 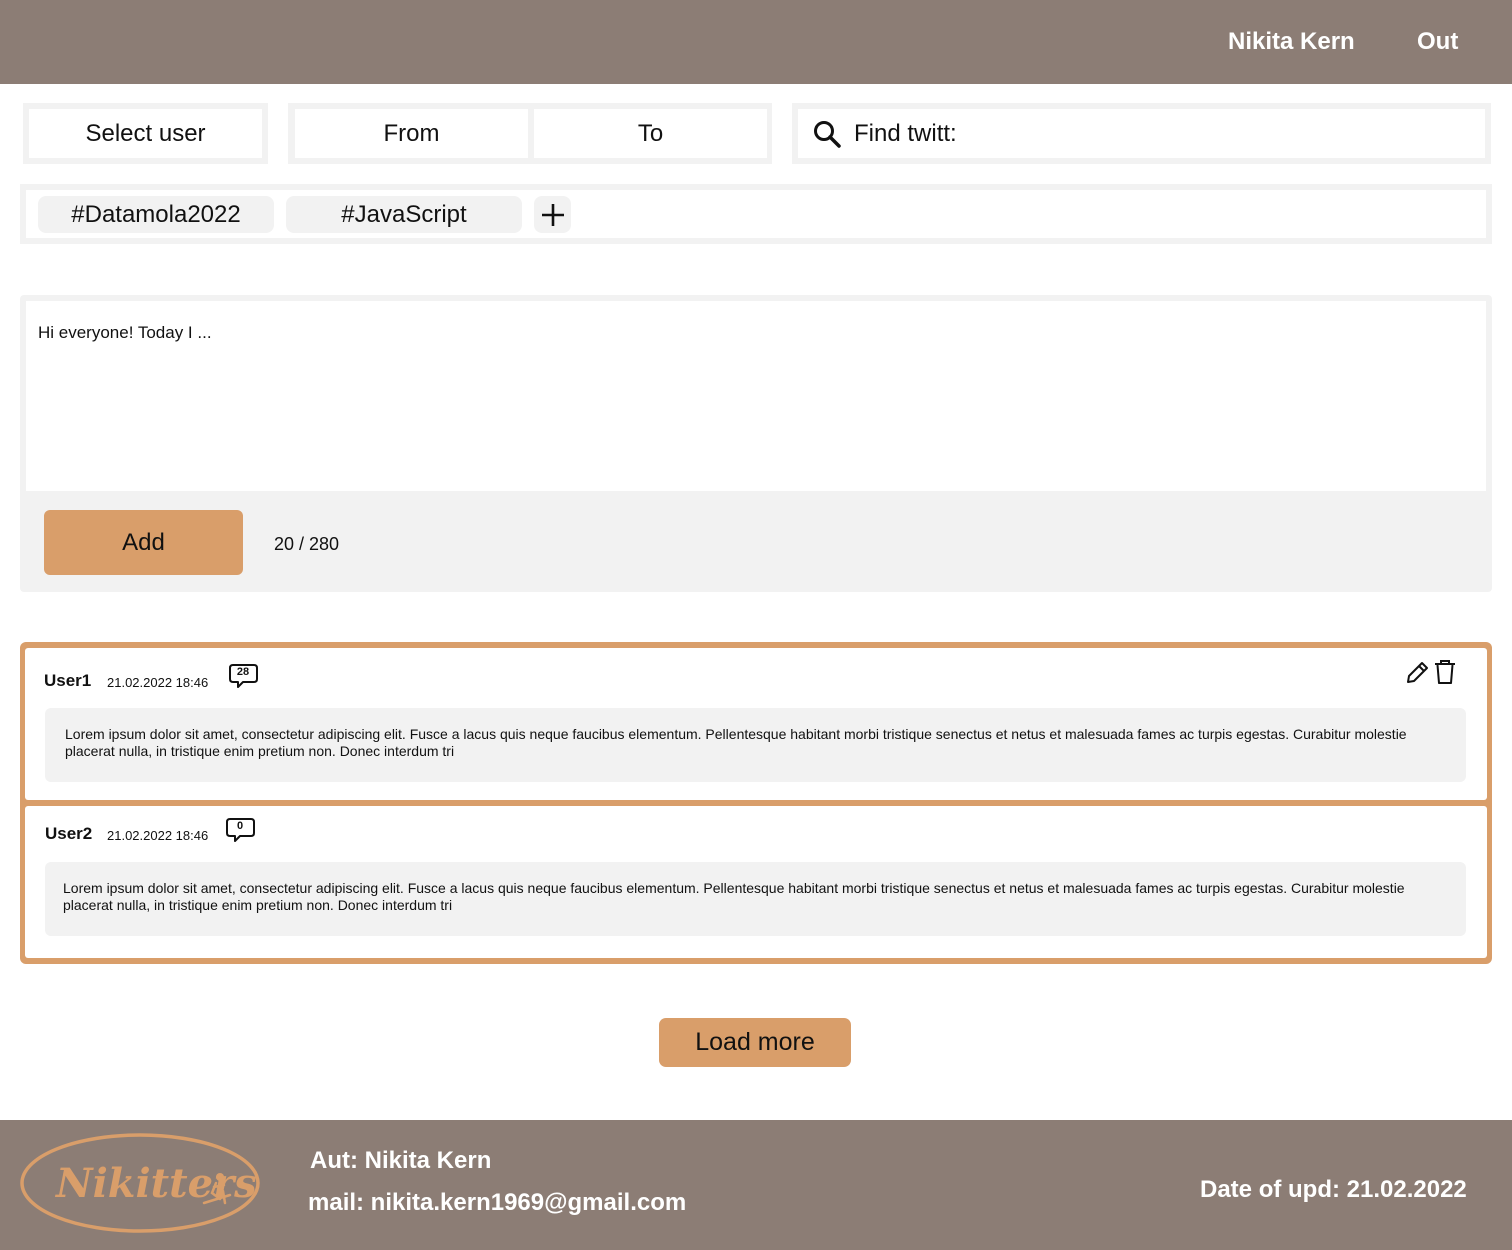 I want to click on search-panel: Find twitt:, so click(x=1141, y=133).